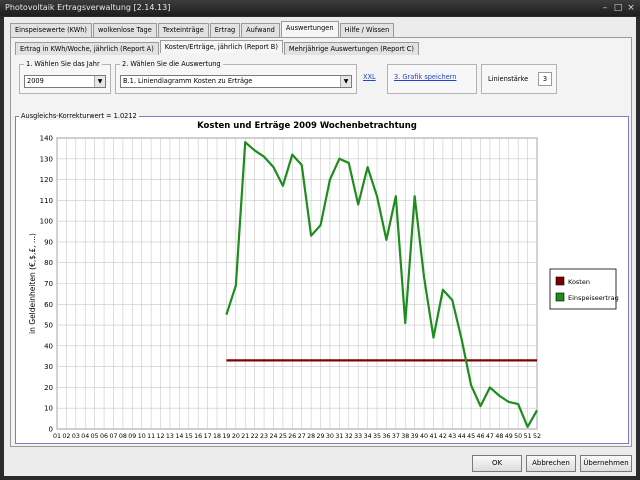  Describe the element at coordinates (51, 30) in the screenshot. I see `tab-einspeisewerte: Einspeisewerte (KWh)` at that location.